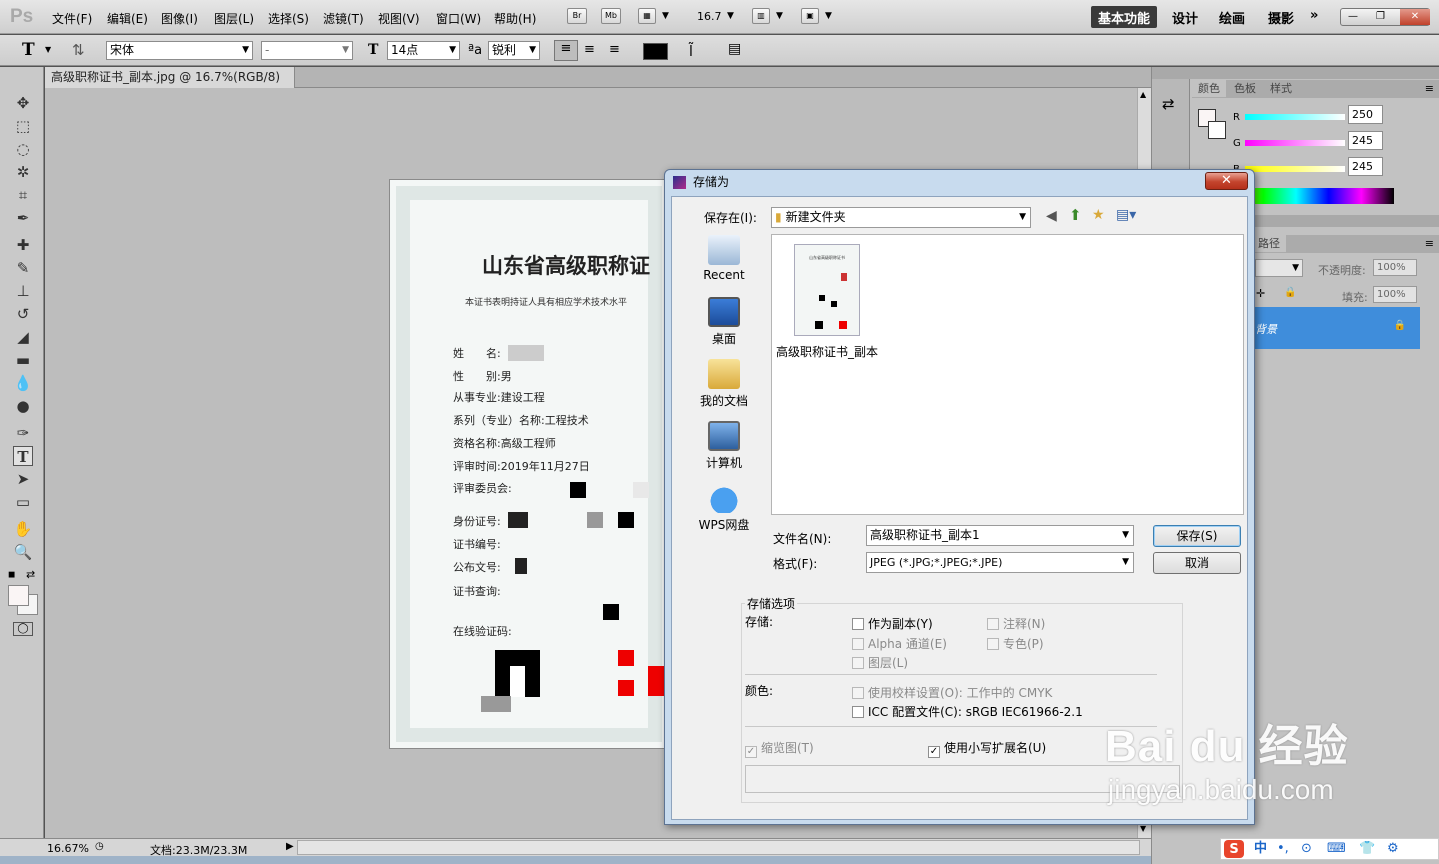 The width and height of the screenshot is (1439, 864). What do you see at coordinates (1260, 293) in the screenshot?
I see `lock-position-icon: ✛` at bounding box center [1260, 293].